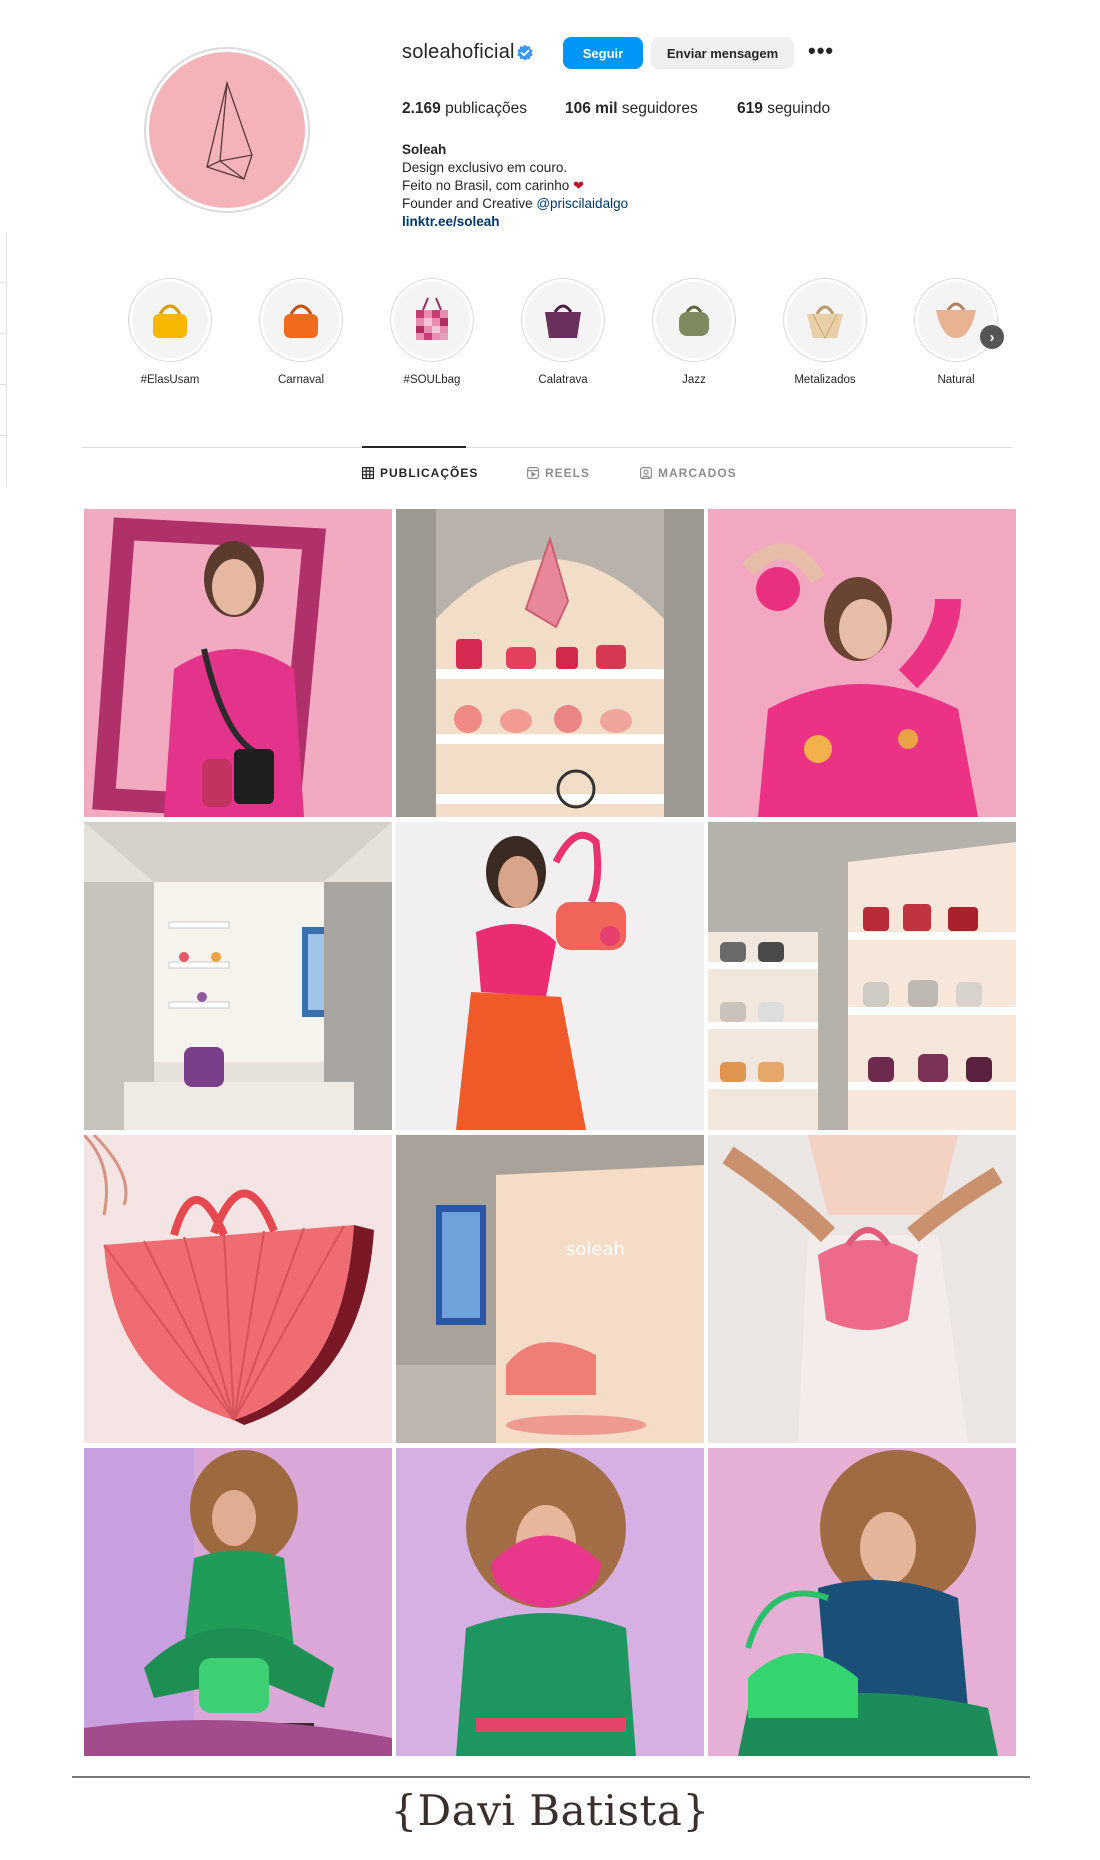  Describe the element at coordinates (551, 1777) in the screenshot. I see `footer-divider` at that location.